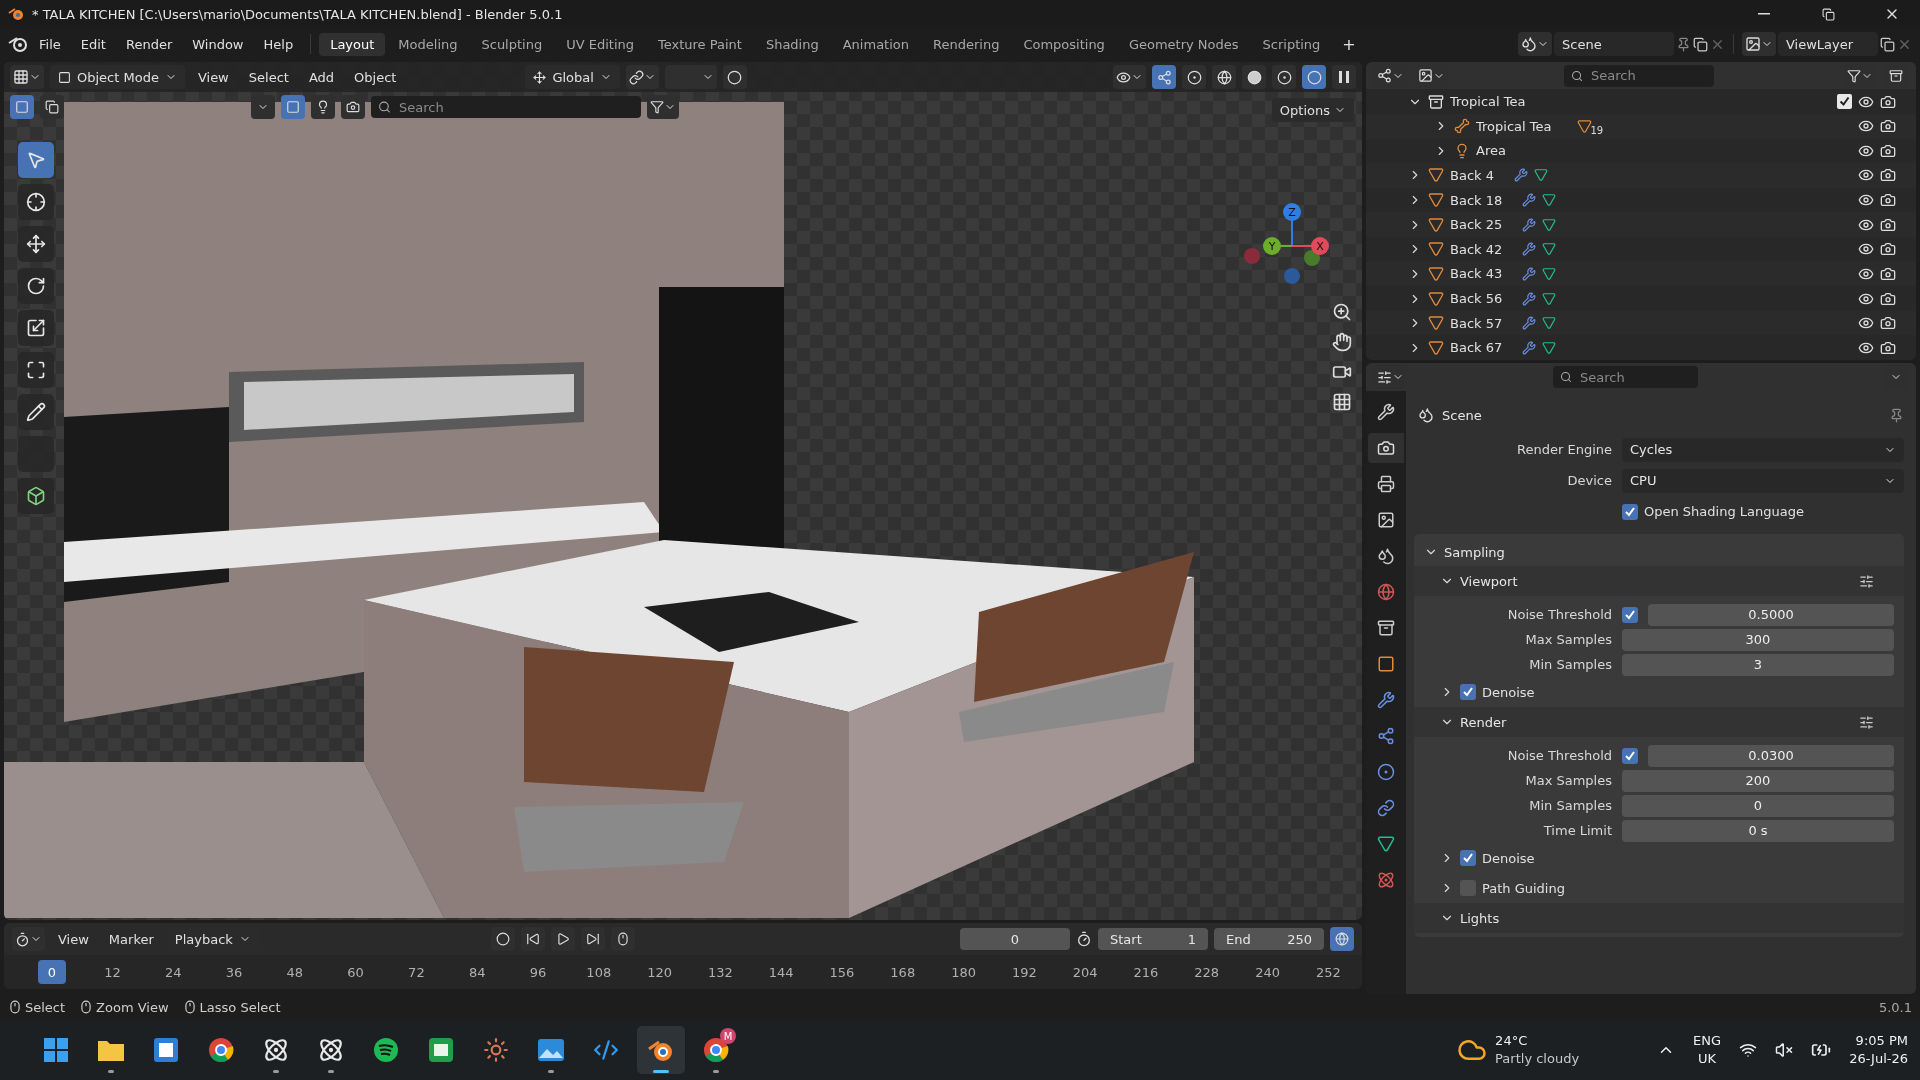  What do you see at coordinates (515, 107) in the screenshot?
I see `viewport-search-field: Search` at bounding box center [515, 107].